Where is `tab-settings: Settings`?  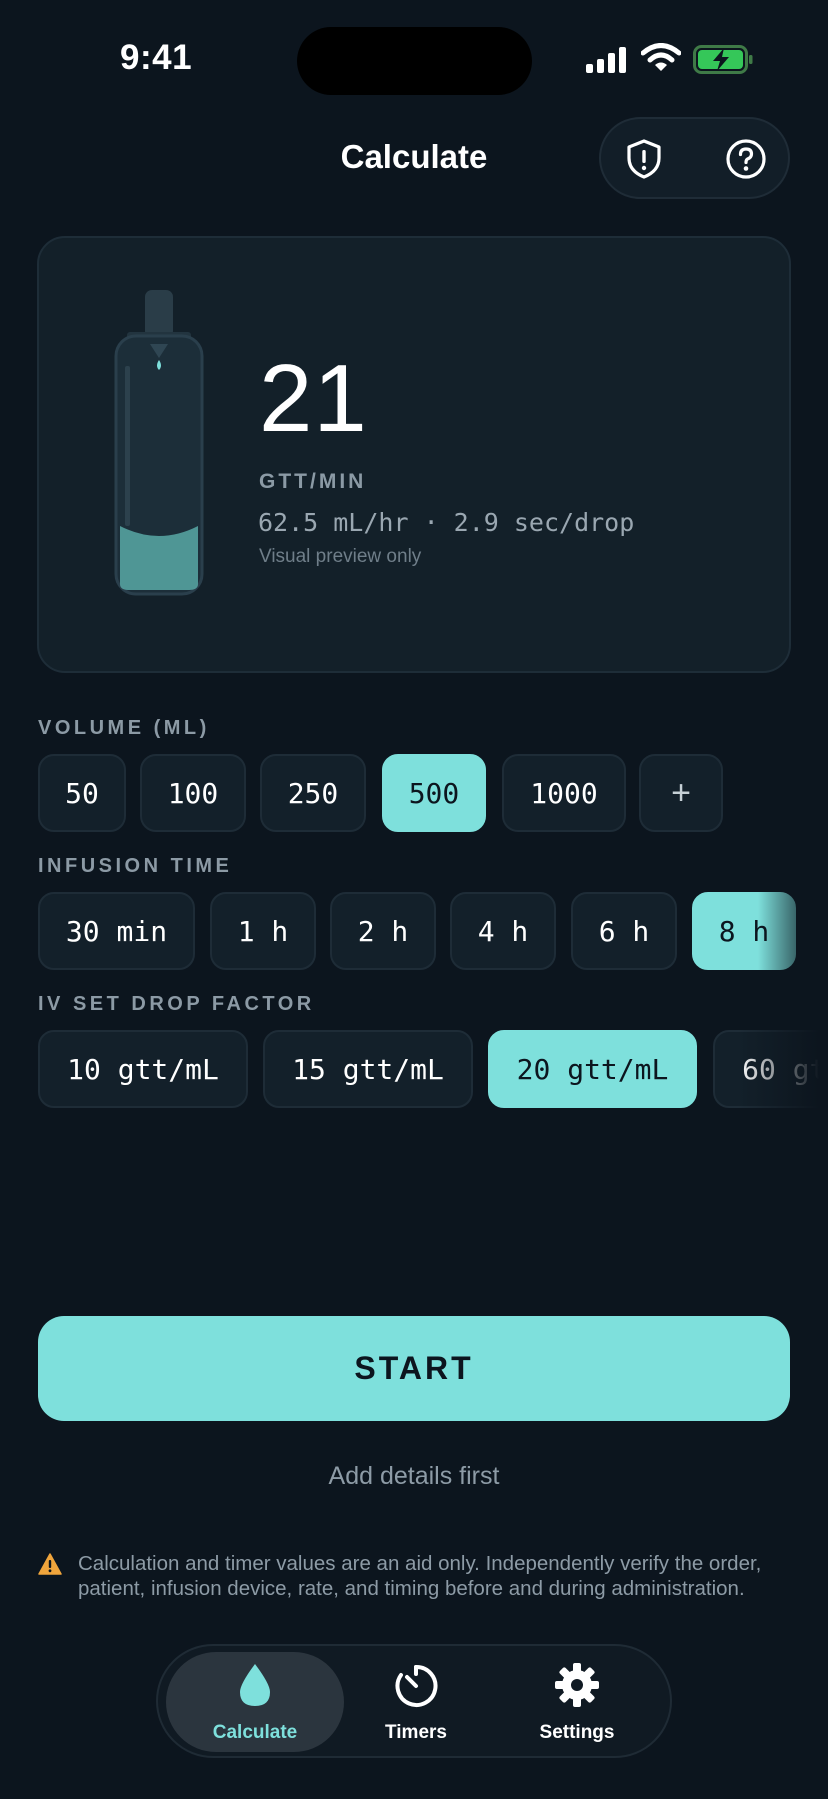 tab-settings: Settings is located at coordinates (577, 1702).